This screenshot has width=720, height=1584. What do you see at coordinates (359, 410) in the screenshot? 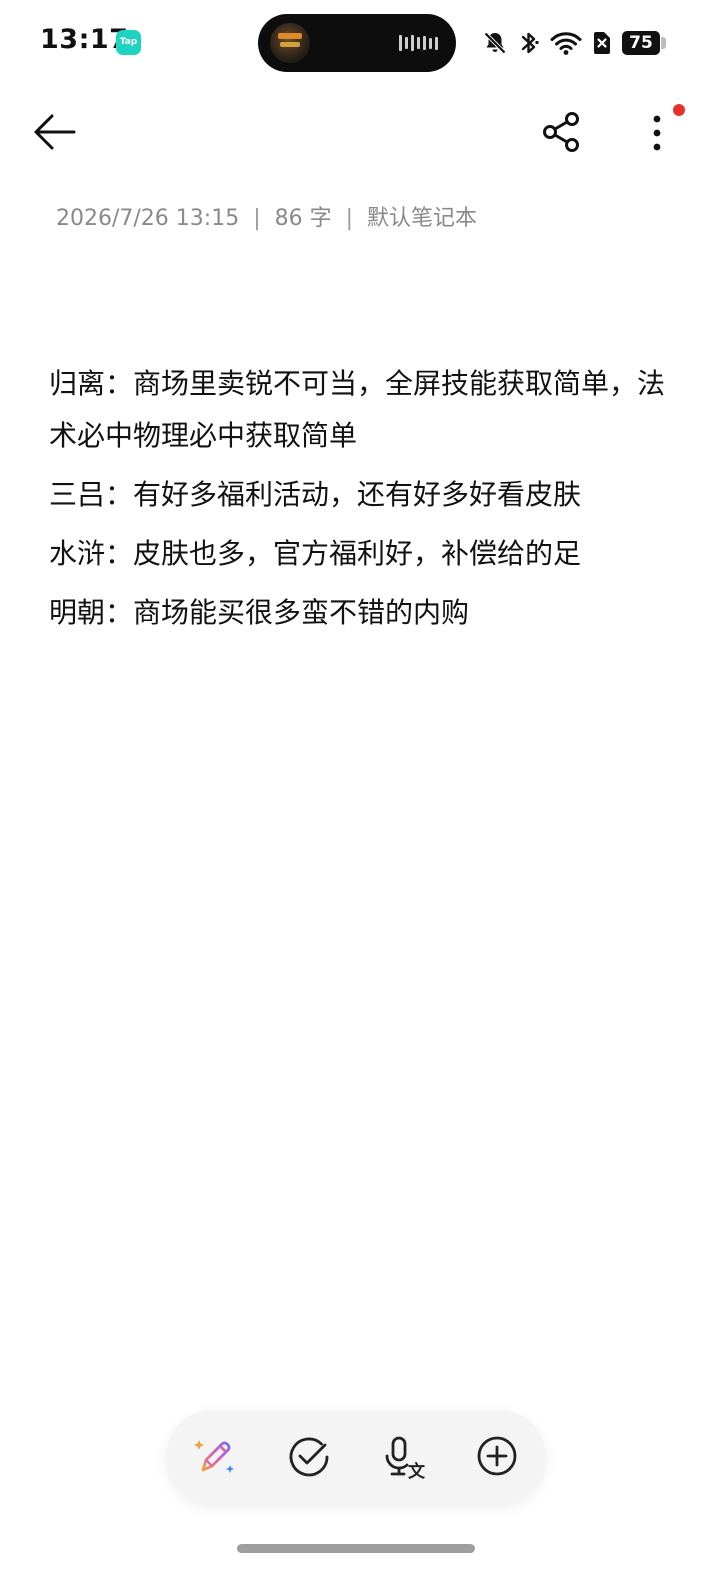
I see `note-paragraph: 归离：商场里卖锐不可当，全屏技能获取简单，法术必中物理必中获取简单` at bounding box center [359, 410].